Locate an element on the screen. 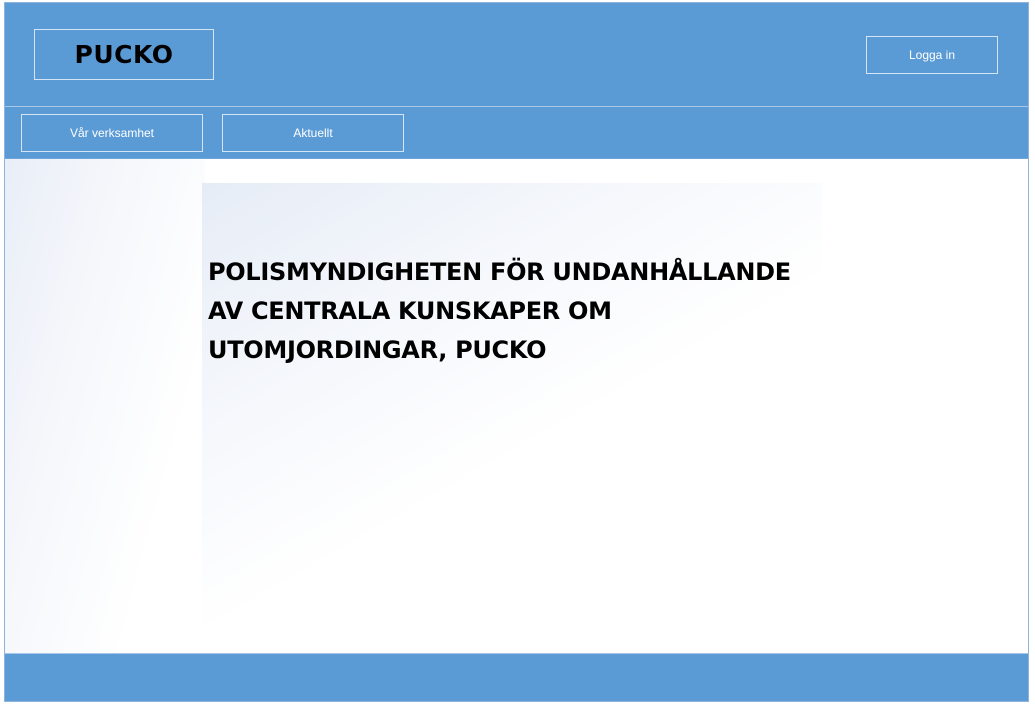  headline-line-1: POLISMYNDIGHETEN FÖR UNDANHÅLLANDE is located at coordinates (499, 272).